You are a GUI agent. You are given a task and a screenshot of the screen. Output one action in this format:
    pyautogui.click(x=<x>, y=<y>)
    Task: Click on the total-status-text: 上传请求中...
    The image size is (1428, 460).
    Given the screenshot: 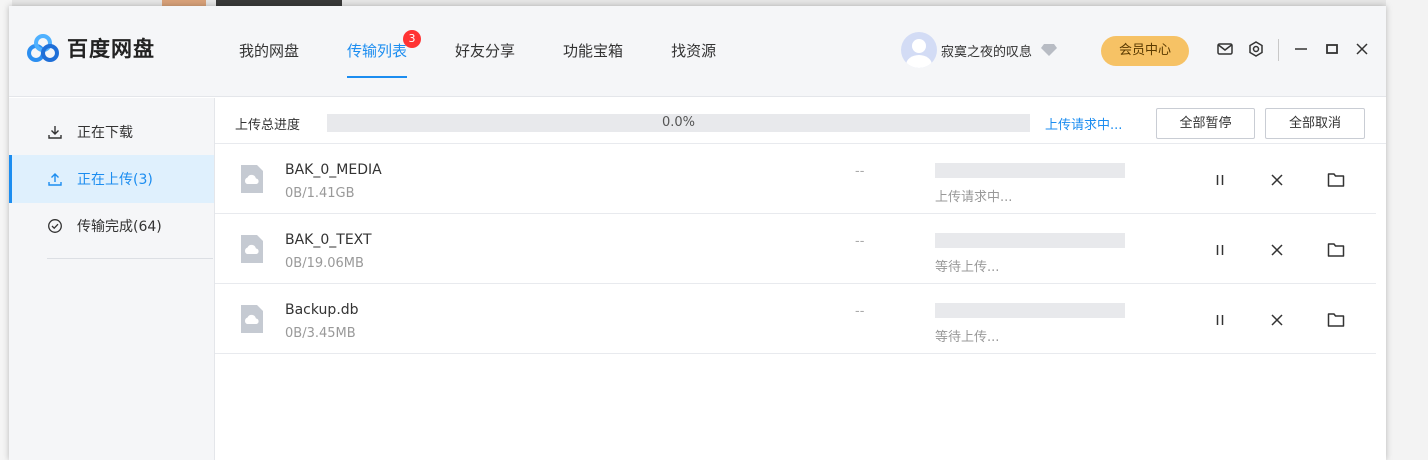 What is the action you would take?
    pyautogui.click(x=1084, y=125)
    